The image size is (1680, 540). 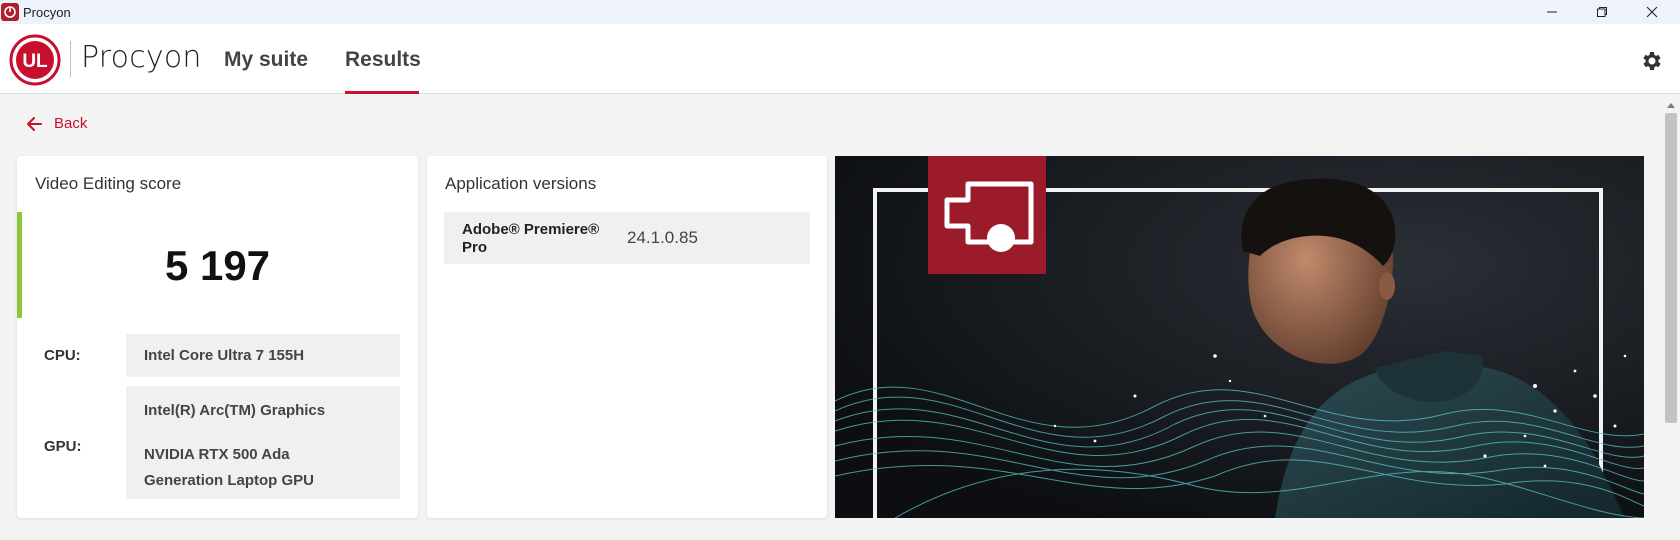 What do you see at coordinates (71, 123) in the screenshot?
I see `back-label: Back` at bounding box center [71, 123].